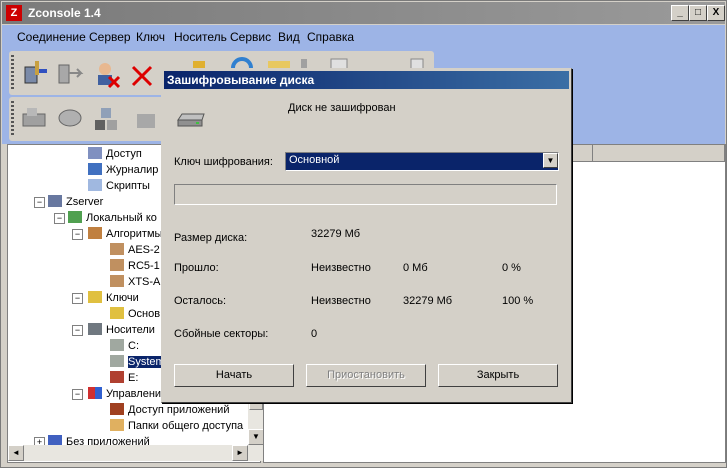 This screenshot has width=727, height=468. What do you see at coordinates (191, 120) in the screenshot?
I see `disk-icon` at bounding box center [191, 120].